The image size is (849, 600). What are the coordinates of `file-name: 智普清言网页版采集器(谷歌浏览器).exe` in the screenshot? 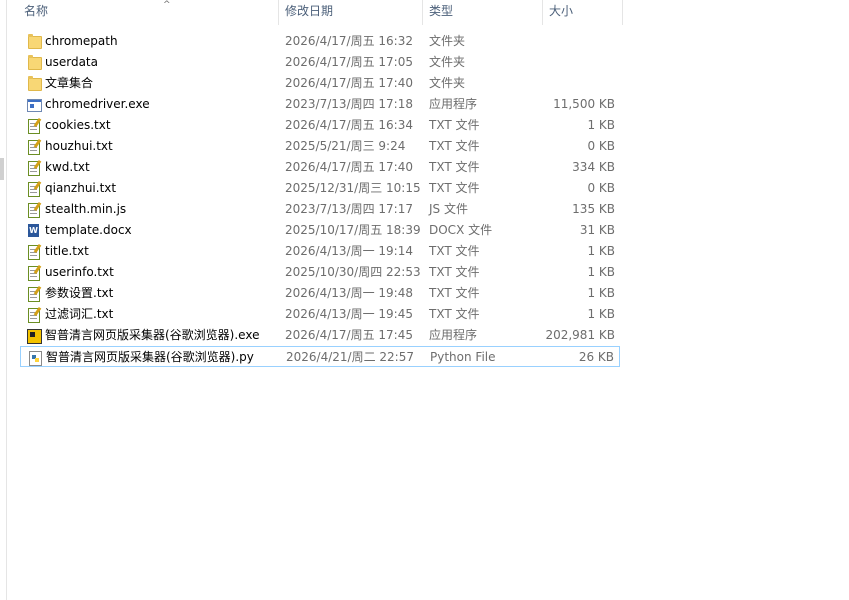 It's located at (152, 335).